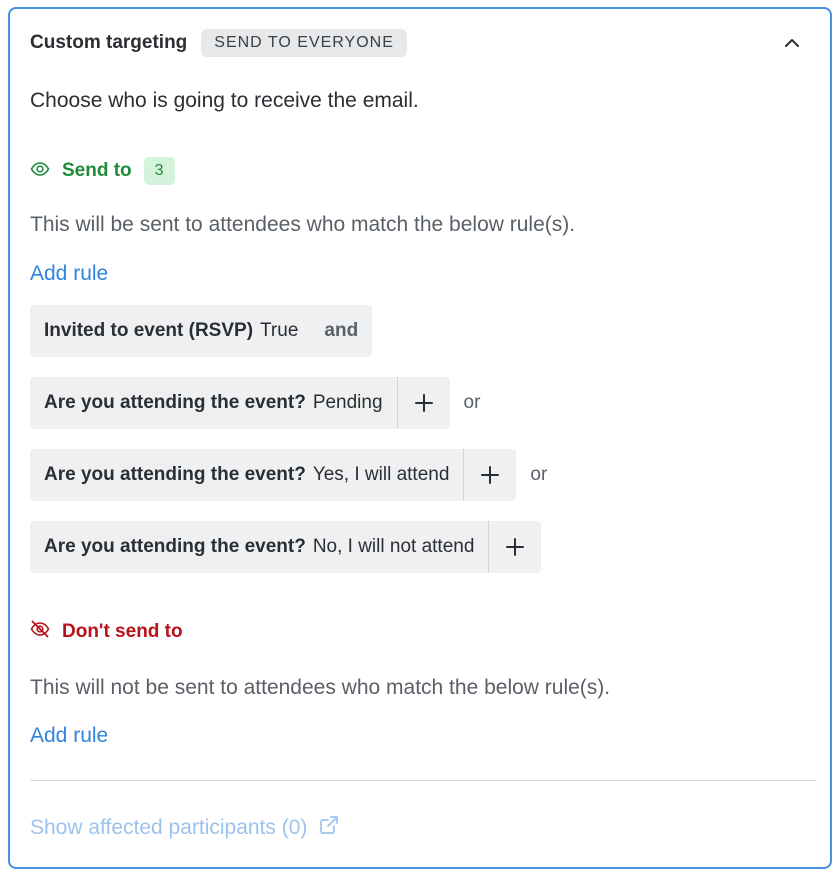 The width and height of the screenshot is (839, 880). I want to click on panel-header: Custom targeting SEND TO EVERYONE, so click(420, 43).